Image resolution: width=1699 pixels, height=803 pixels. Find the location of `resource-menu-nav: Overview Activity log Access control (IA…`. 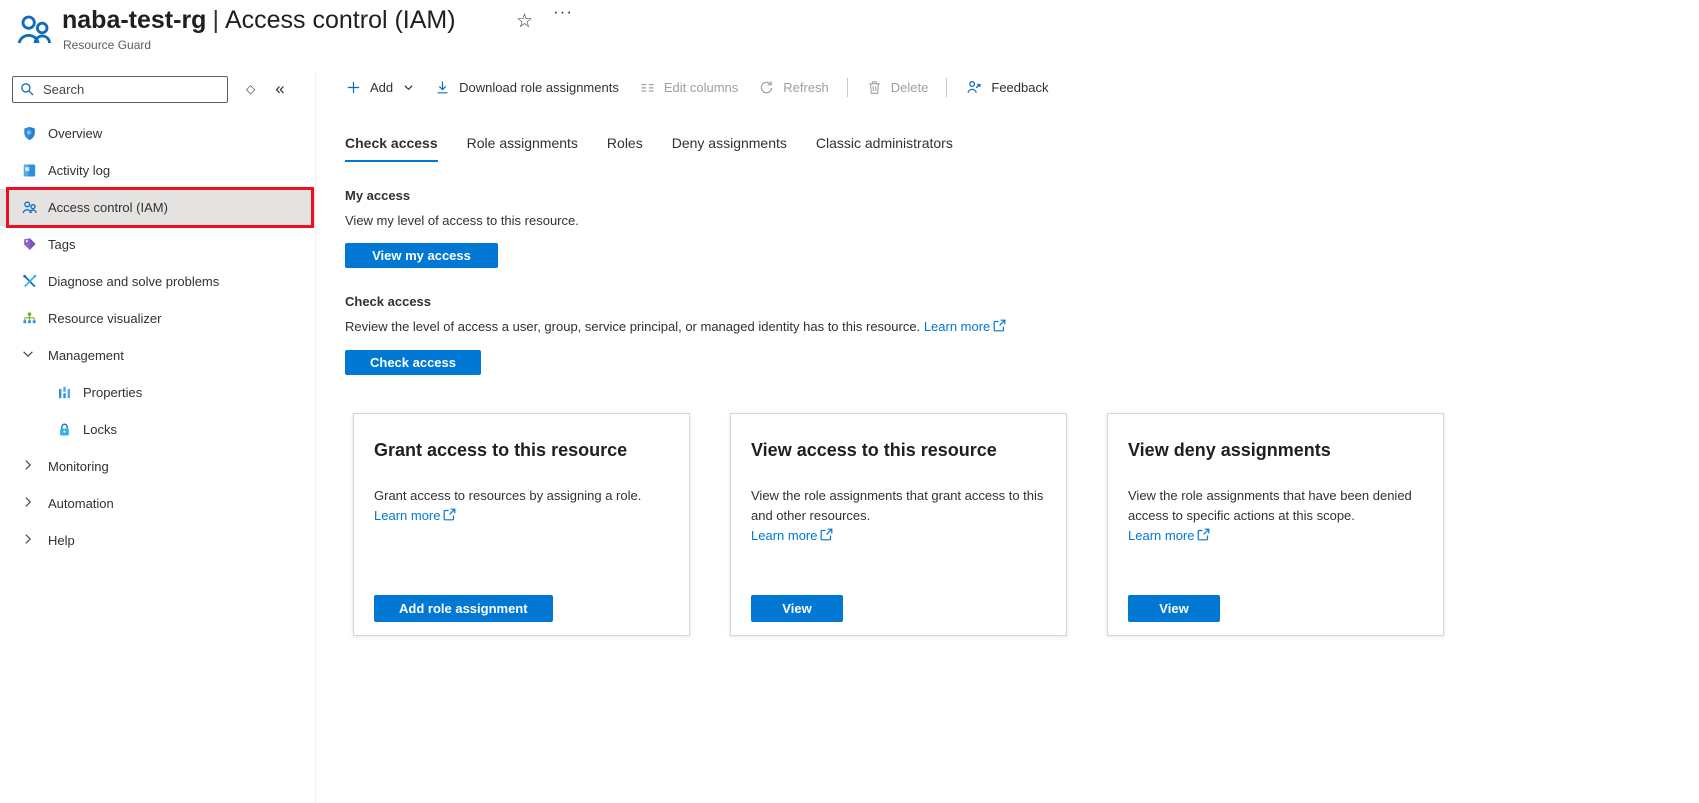

resource-menu-nav: Overview Activity log Access control (IA… is located at coordinates (157, 337).